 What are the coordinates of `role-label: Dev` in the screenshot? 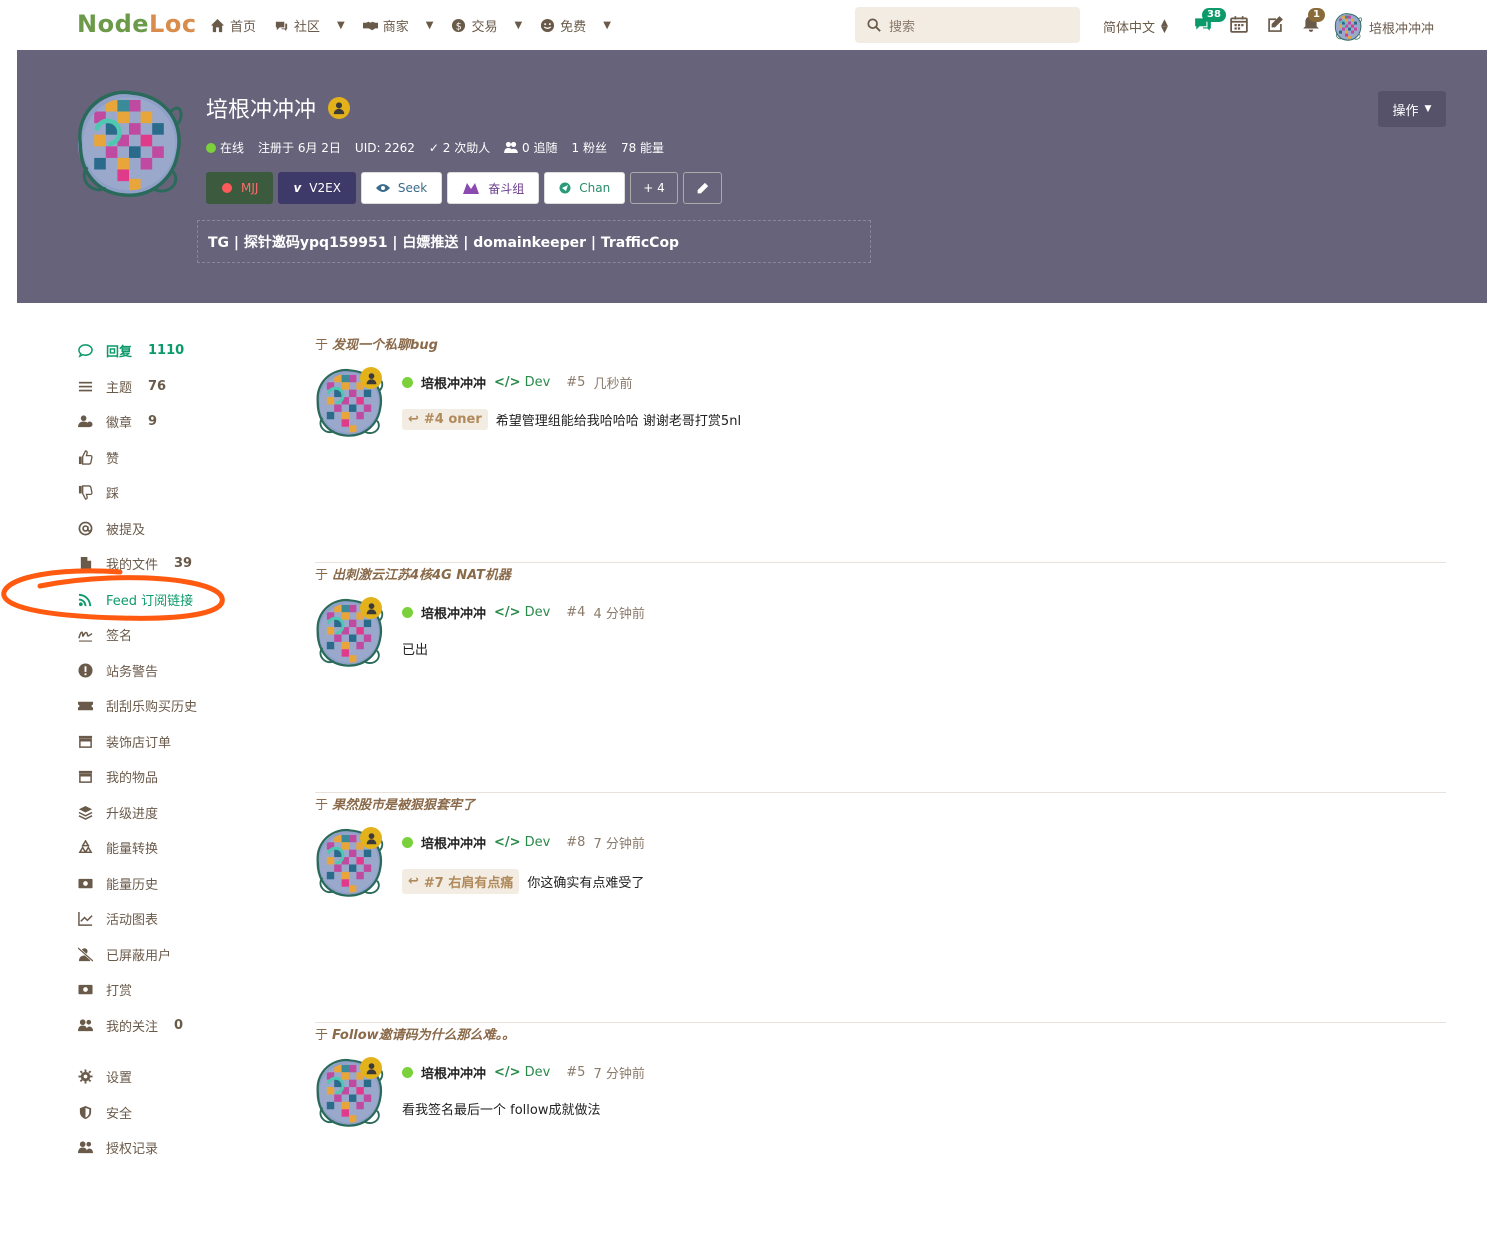 It's located at (537, 842).